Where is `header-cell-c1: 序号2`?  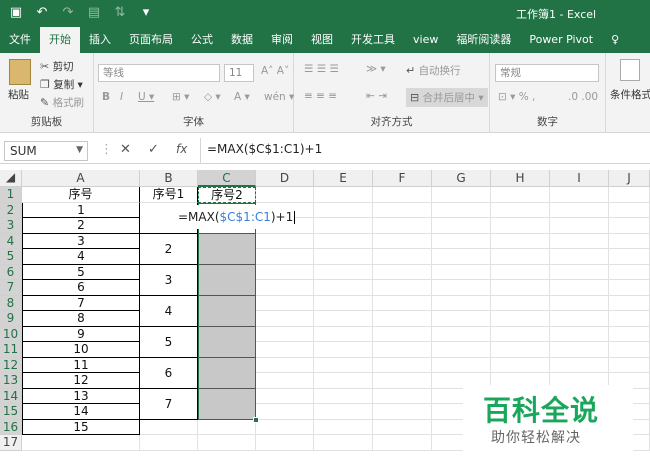
header-cell-c1: 序号2 is located at coordinates (227, 195).